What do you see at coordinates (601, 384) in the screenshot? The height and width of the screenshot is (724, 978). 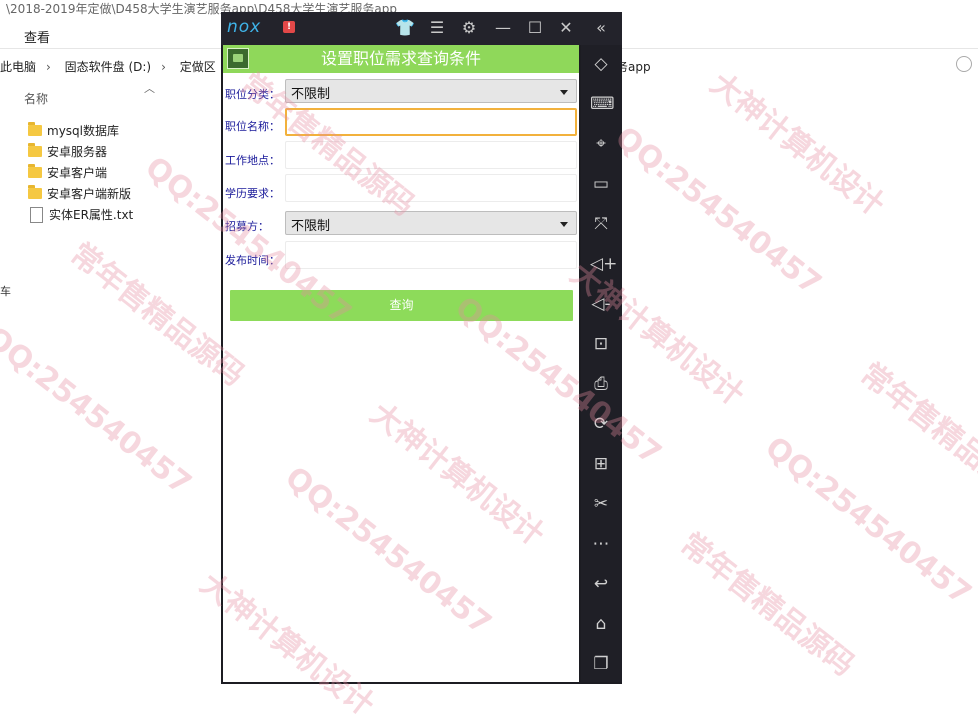 I see `print-icon: ⎙` at bounding box center [601, 384].